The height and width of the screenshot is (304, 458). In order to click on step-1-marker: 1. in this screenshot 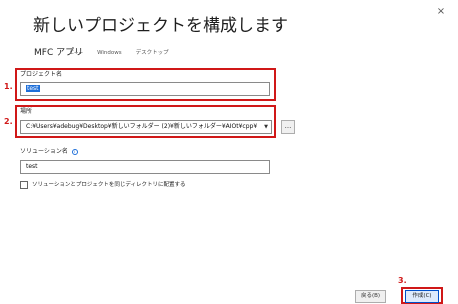, I will do `click(8, 86)`.